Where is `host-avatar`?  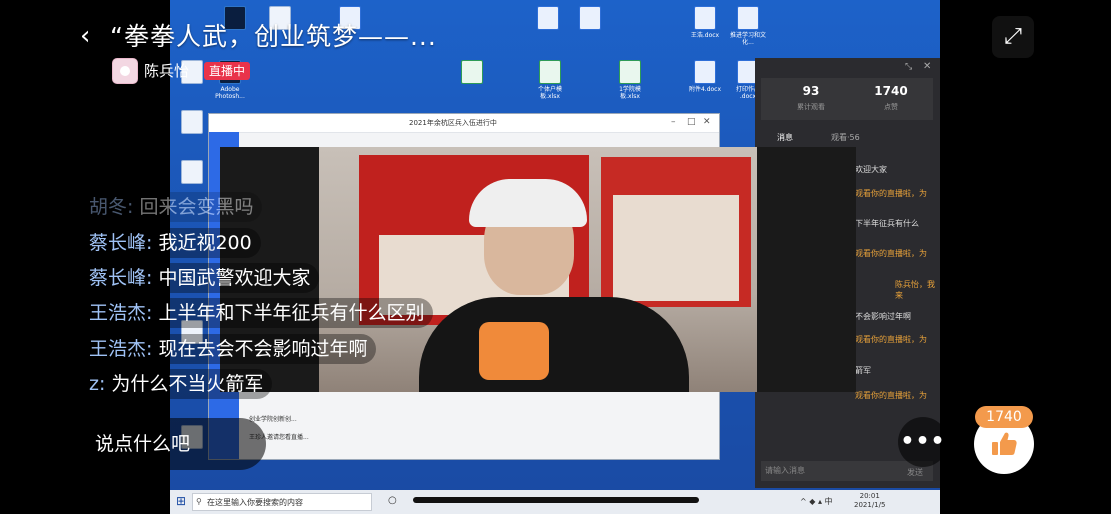 host-avatar is located at coordinates (125, 71).